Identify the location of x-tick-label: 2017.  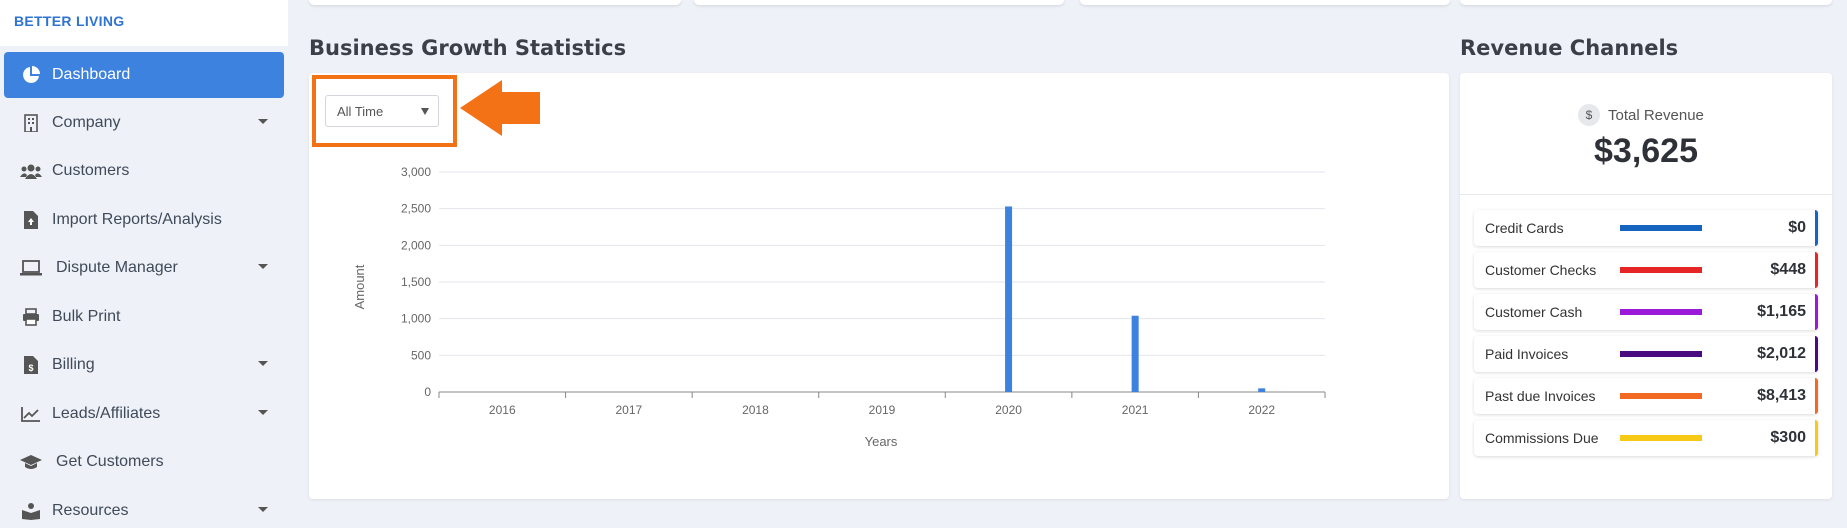
(629, 410).